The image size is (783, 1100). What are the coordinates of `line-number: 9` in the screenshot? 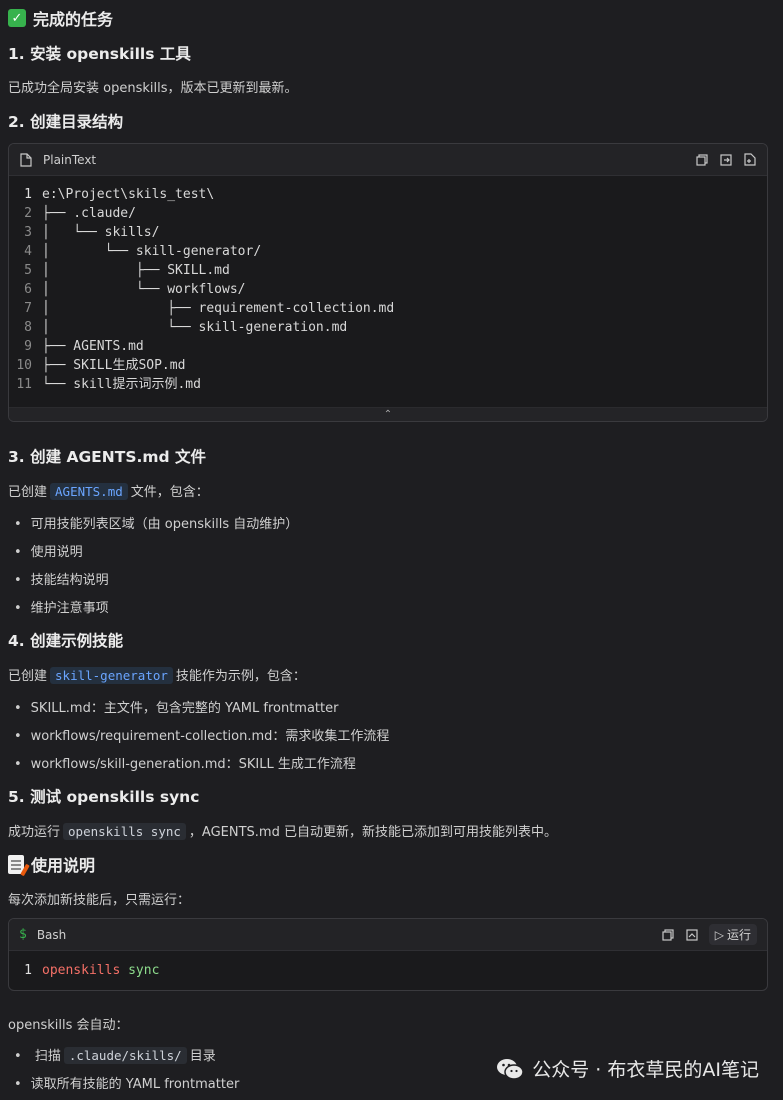 It's located at (28, 346).